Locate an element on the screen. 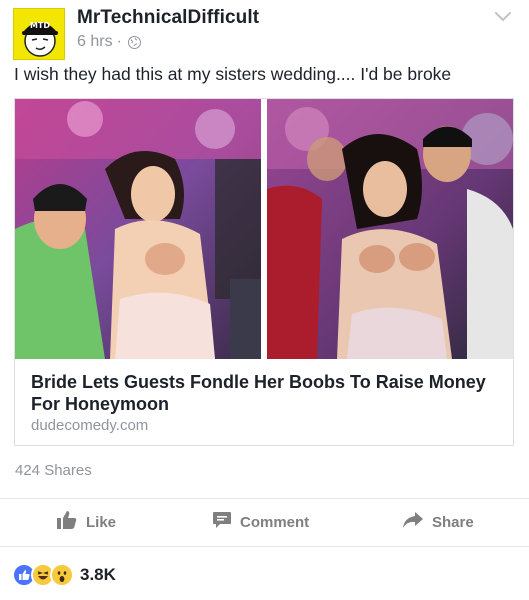 The height and width of the screenshot is (600, 529). share-button: Share is located at coordinates (438, 522).